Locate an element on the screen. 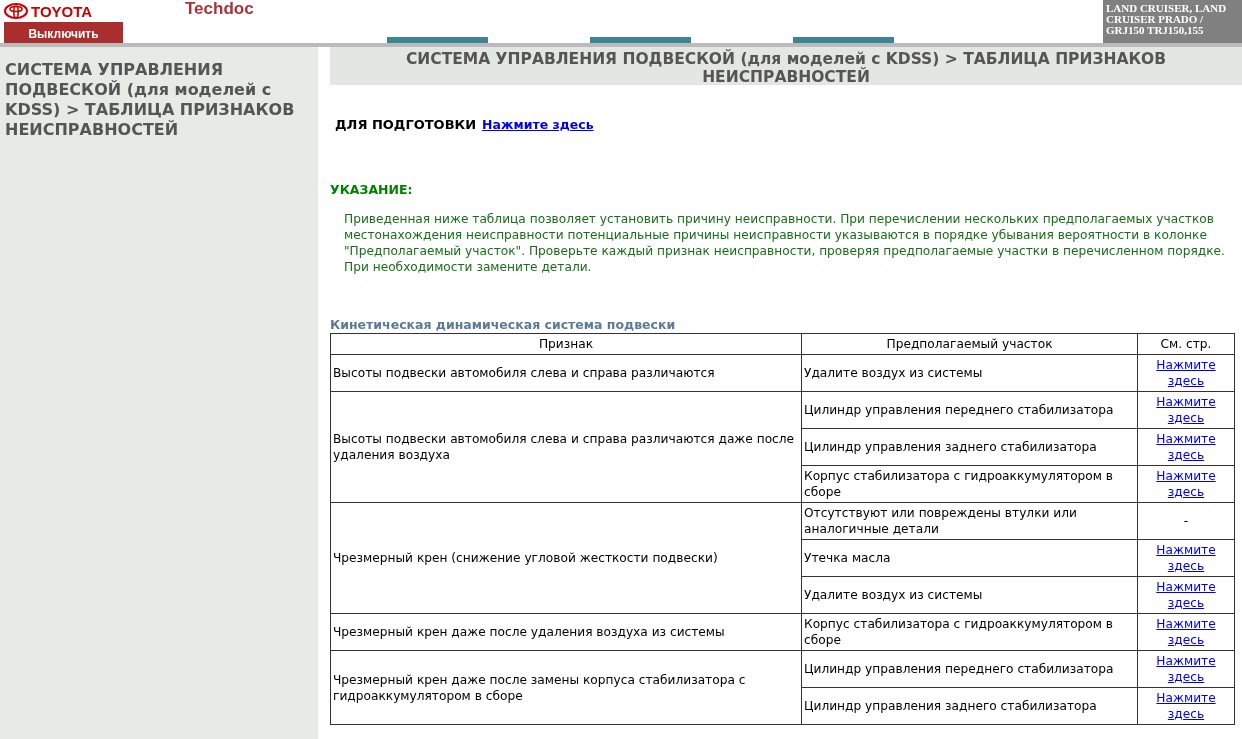  symptom-cell: Чрезмерный крен даже после замены корпуса стабилизатора с гидроаккумулятором в сборе is located at coordinates (566, 687).